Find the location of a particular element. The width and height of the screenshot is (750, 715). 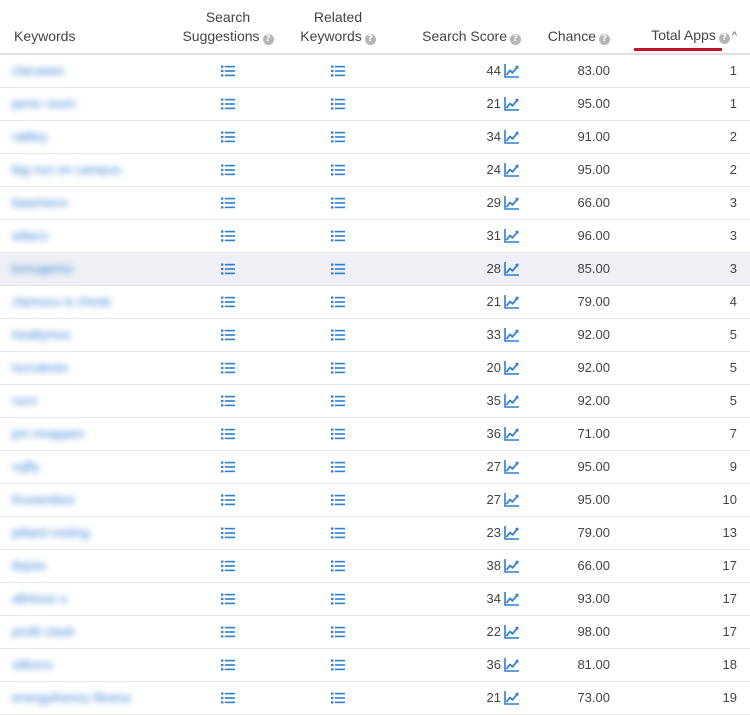

keyword-link: jamic room is located at coordinates (44, 103).